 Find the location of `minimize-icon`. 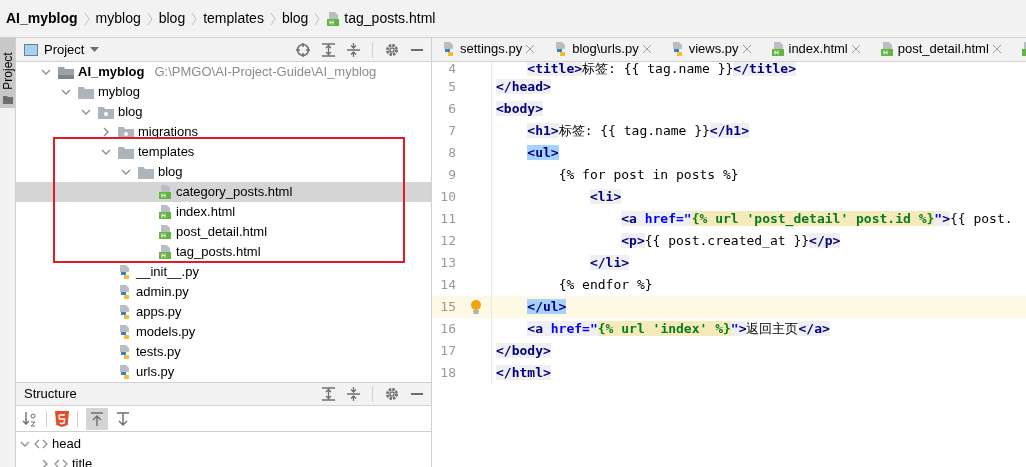

minimize-icon is located at coordinates (417, 49).